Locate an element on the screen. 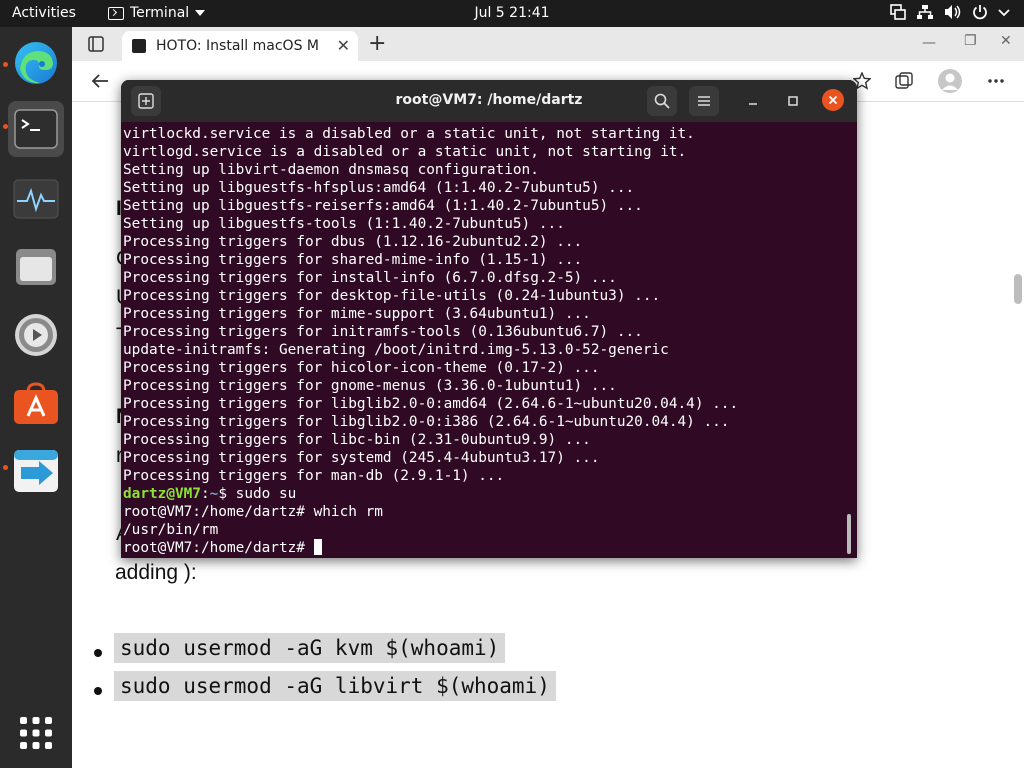 The width and height of the screenshot is (1024, 768). profile-button is located at coordinates (950, 81).